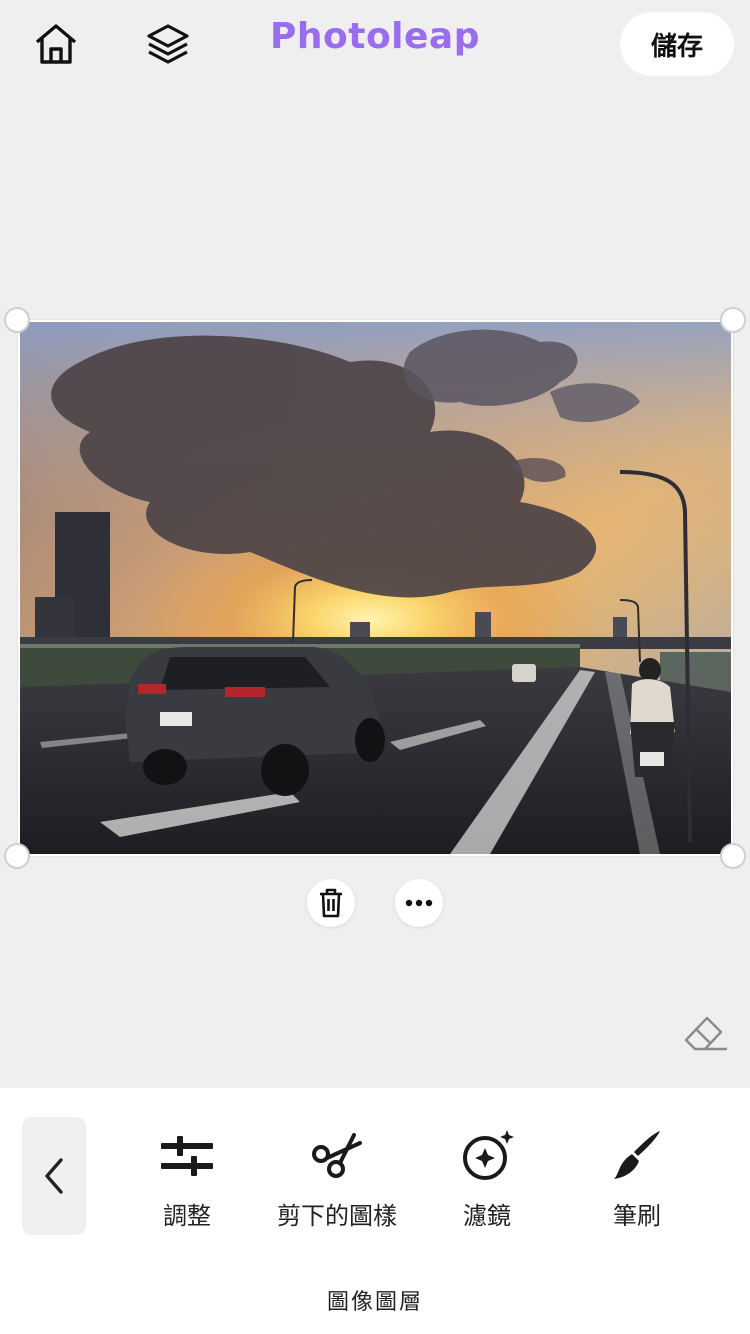 The height and width of the screenshot is (1334, 750). What do you see at coordinates (487, 1156) in the screenshot?
I see `filter-sparkle-icon` at bounding box center [487, 1156].